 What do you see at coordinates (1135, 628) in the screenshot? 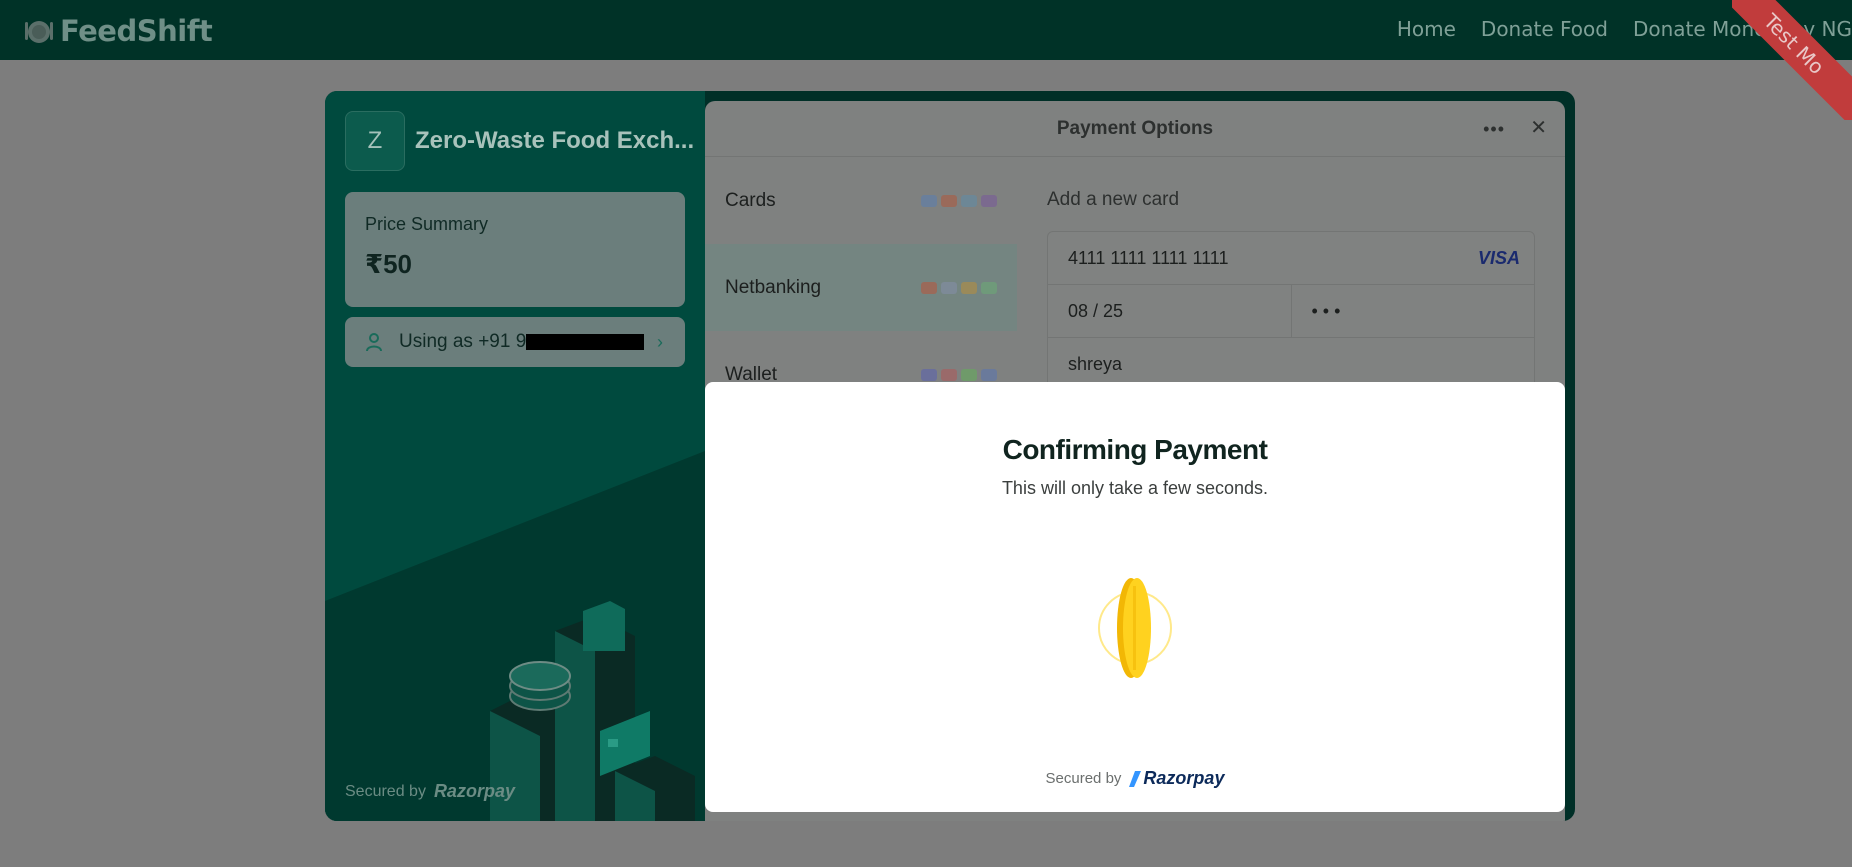
I see `spinning-coin-icon` at bounding box center [1135, 628].